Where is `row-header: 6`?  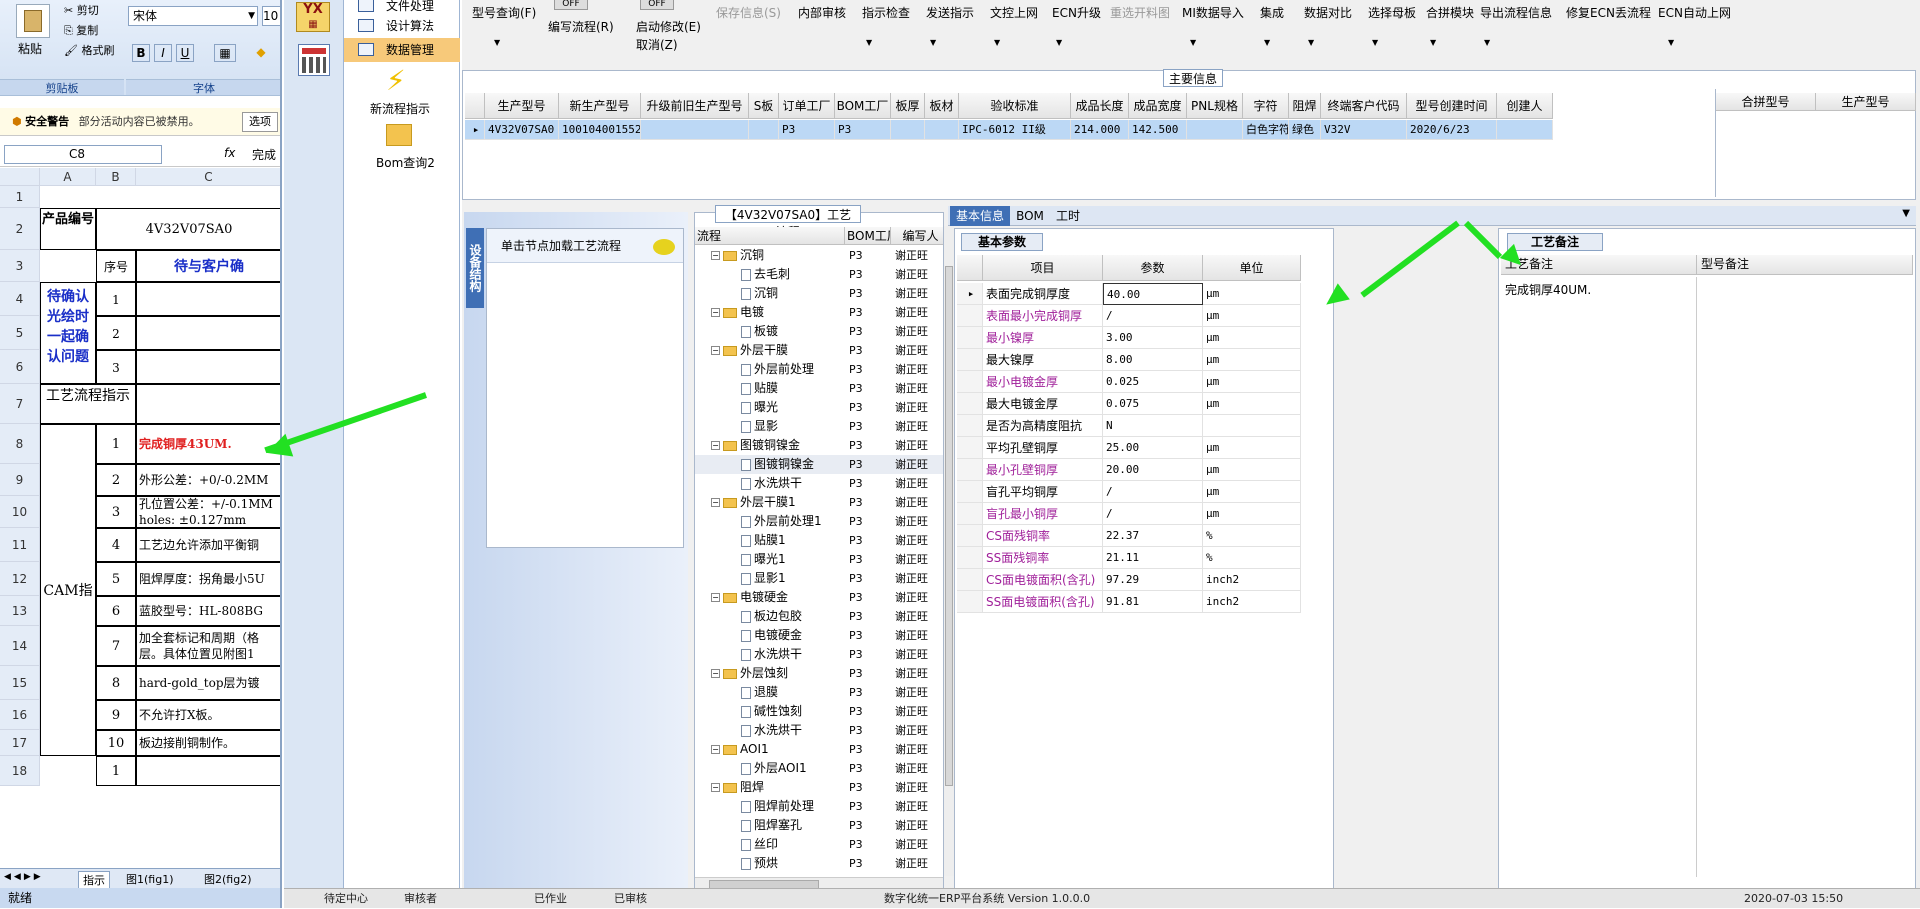 row-header: 6 is located at coordinates (20, 367).